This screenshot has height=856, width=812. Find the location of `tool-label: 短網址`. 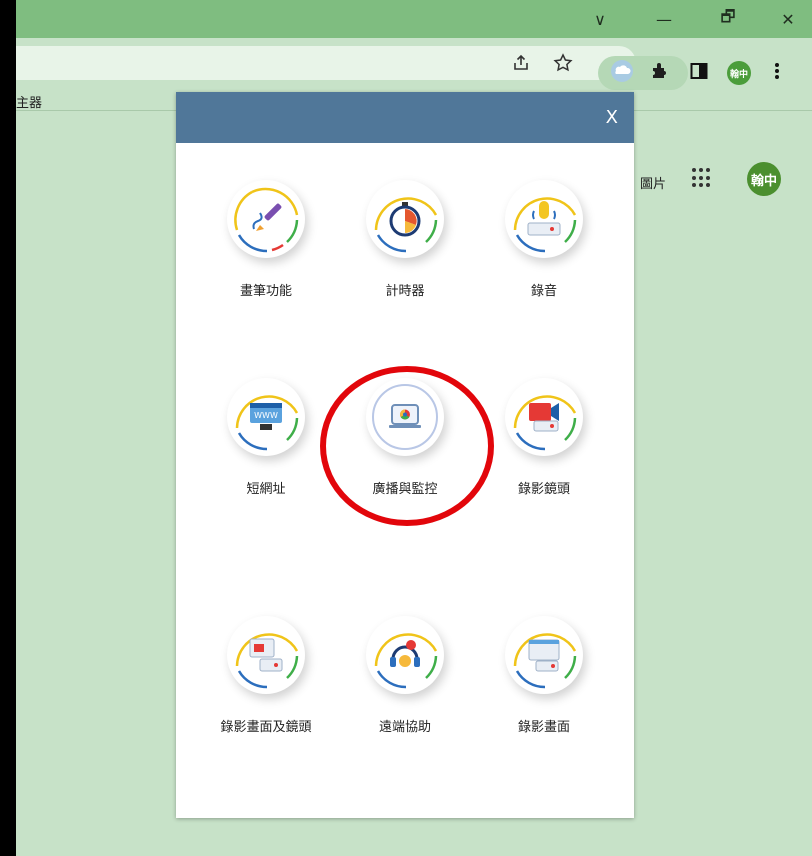

tool-label: 短網址 is located at coordinates (266, 489).